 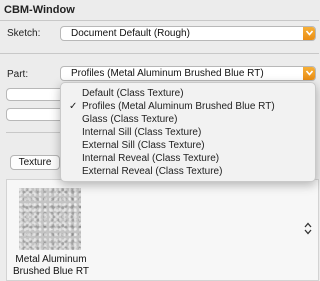 I want to click on sketch-popup: Document Default (Rough), so click(x=188, y=33).